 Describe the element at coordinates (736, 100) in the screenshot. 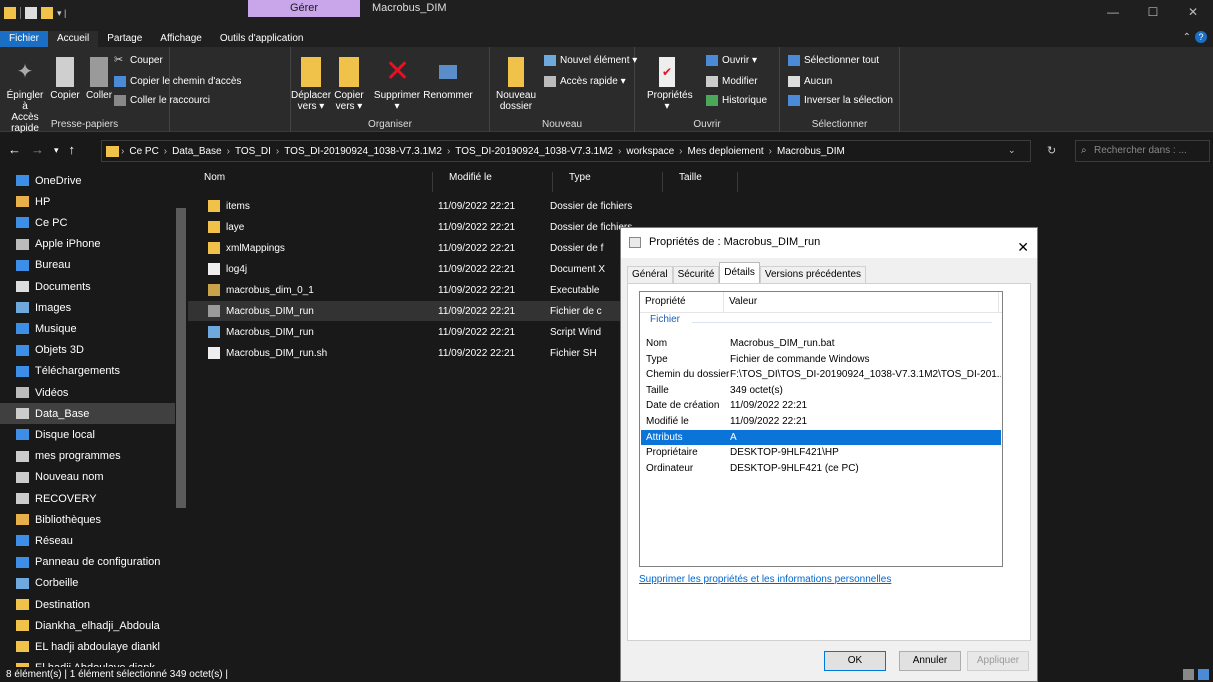

I see `history-button: Historique` at that location.